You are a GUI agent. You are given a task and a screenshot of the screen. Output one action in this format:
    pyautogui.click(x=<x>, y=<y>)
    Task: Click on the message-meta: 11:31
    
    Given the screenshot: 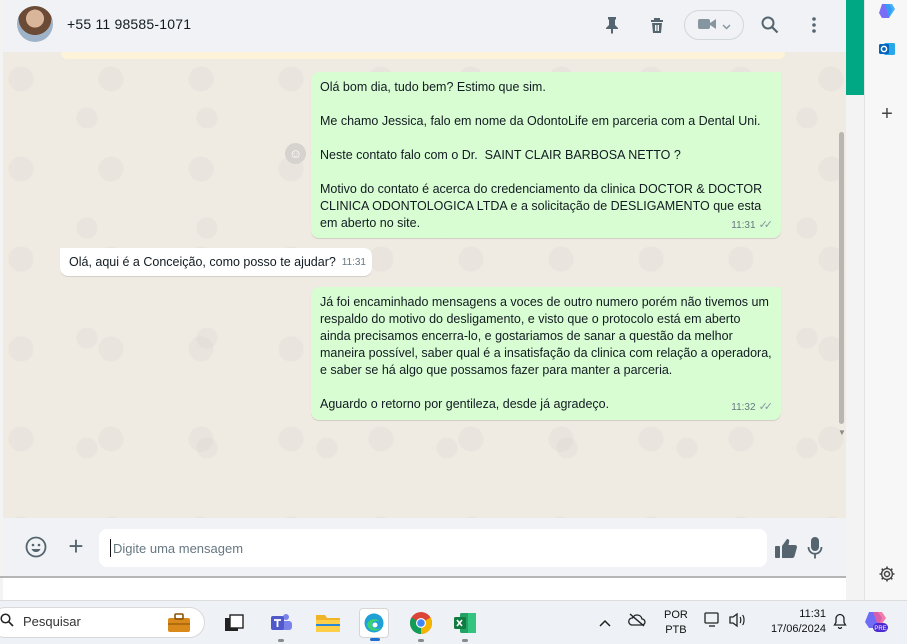 What is the action you would take?
    pyautogui.click(x=354, y=262)
    